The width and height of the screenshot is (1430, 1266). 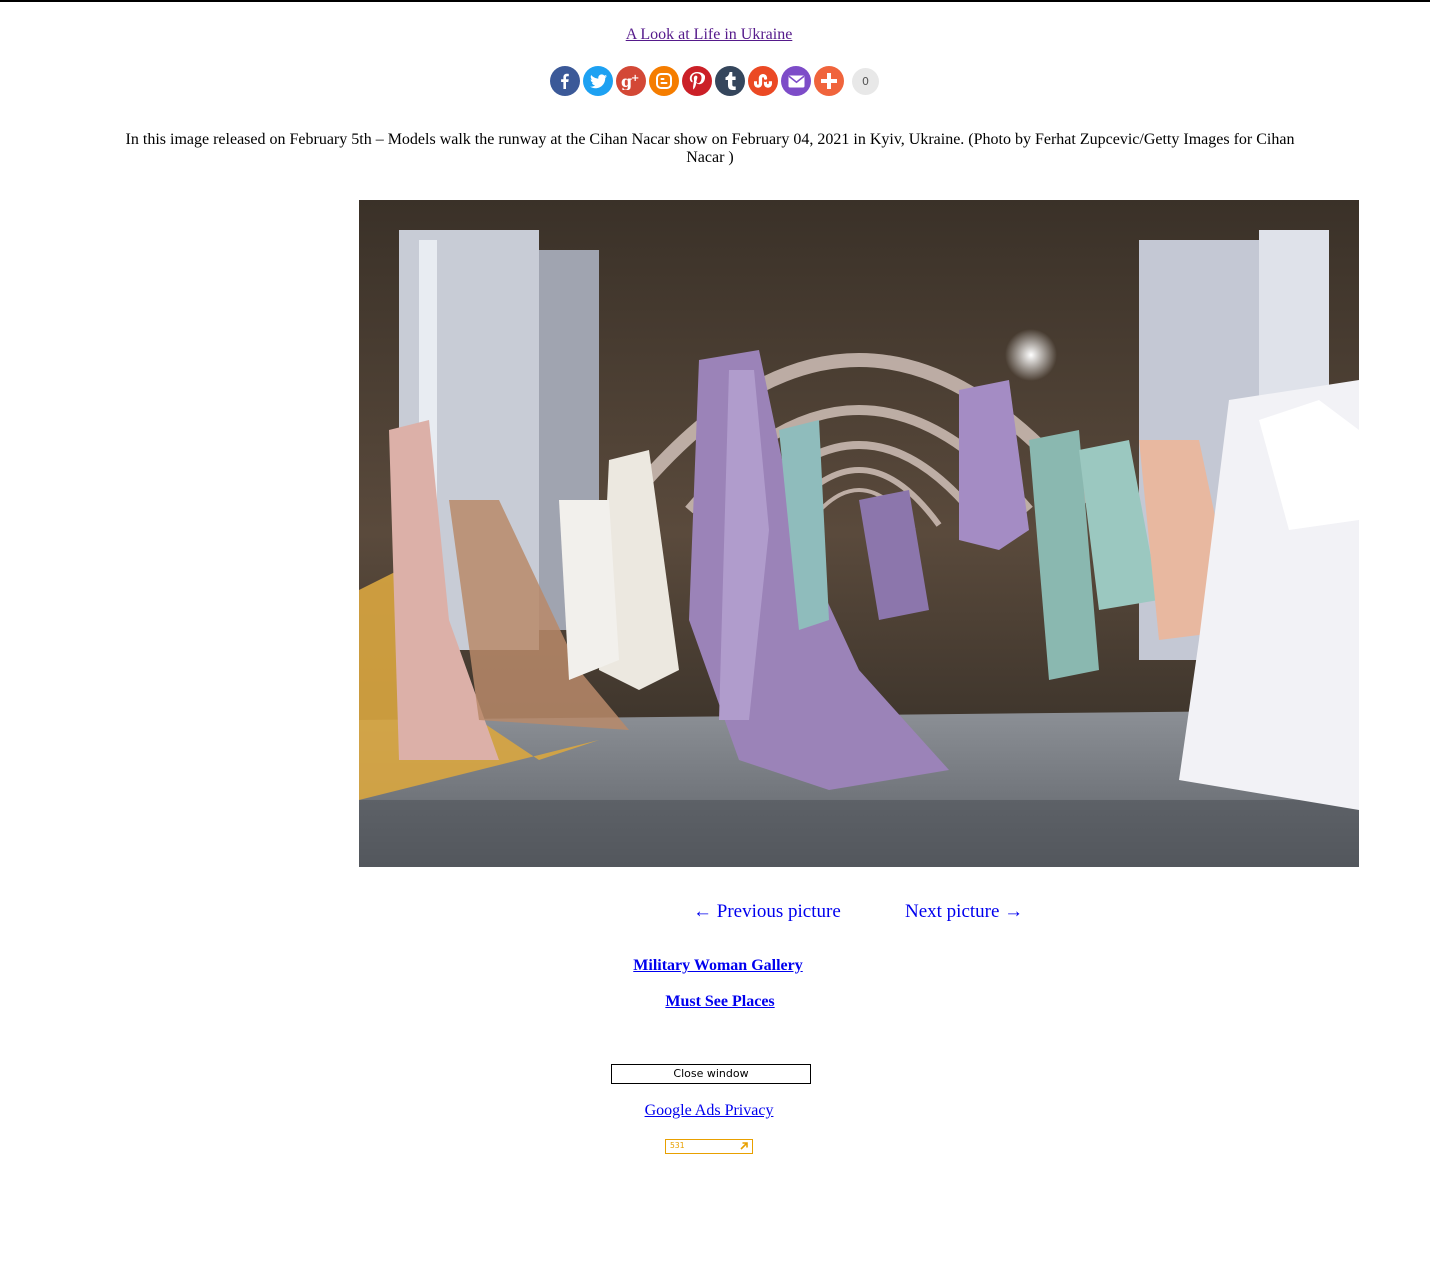 I want to click on stumbleupon-share-button, so click(x=763, y=81).